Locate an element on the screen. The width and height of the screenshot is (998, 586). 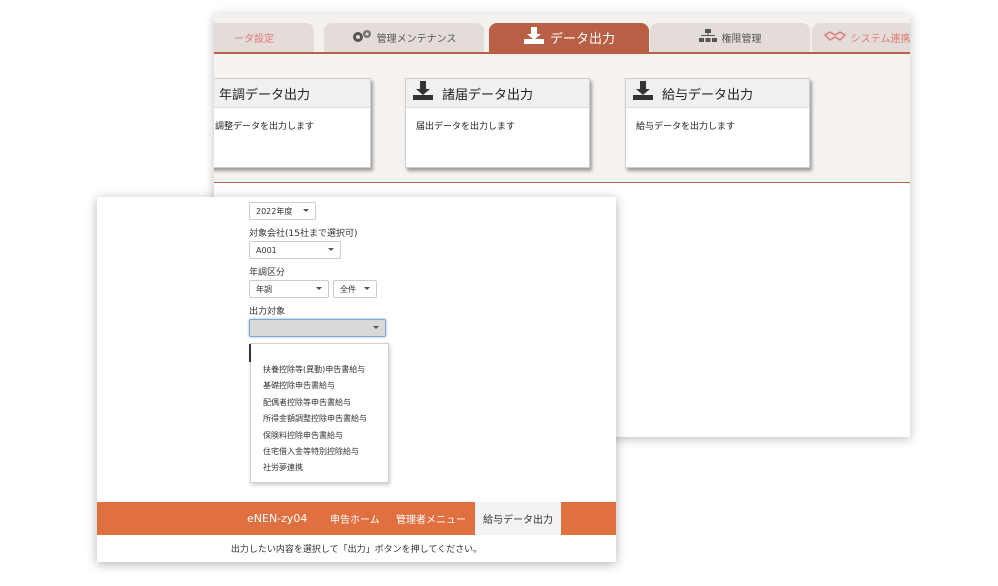
card-description: 調整データを出力します is located at coordinates (265, 127).